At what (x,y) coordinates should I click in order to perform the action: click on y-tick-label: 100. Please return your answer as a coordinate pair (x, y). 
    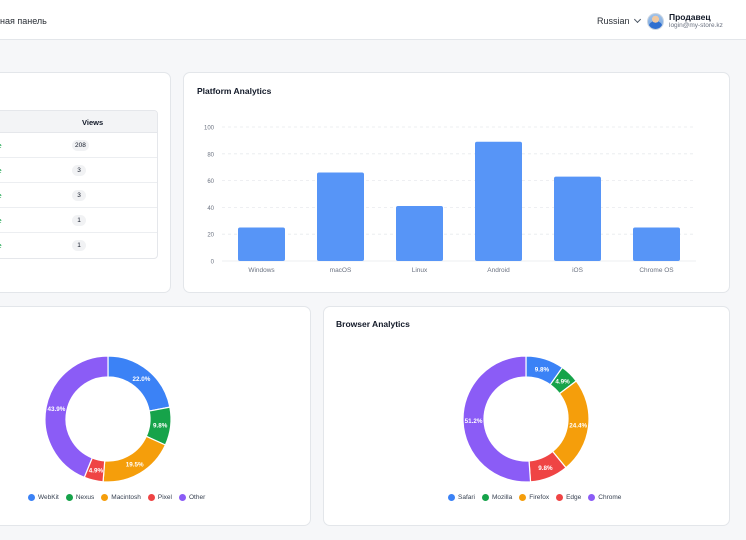
    Looking at the image, I should click on (209, 129).